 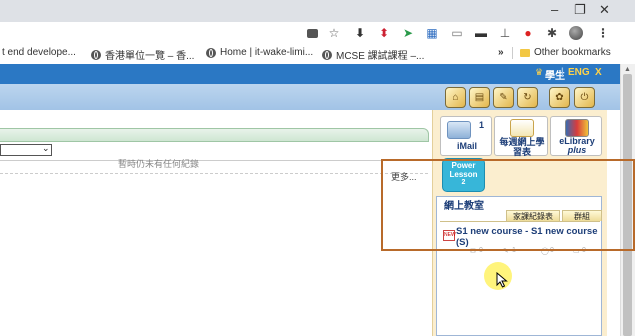 I want to click on folder-icon, so click(x=525, y=52).